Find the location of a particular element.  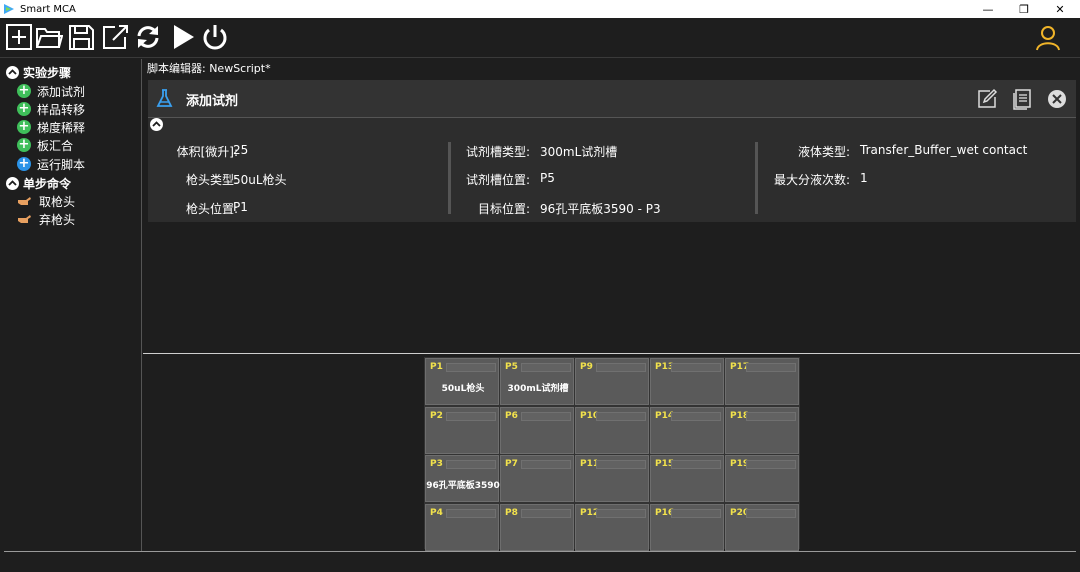

deck-slot-p16: P16 is located at coordinates (687, 527).